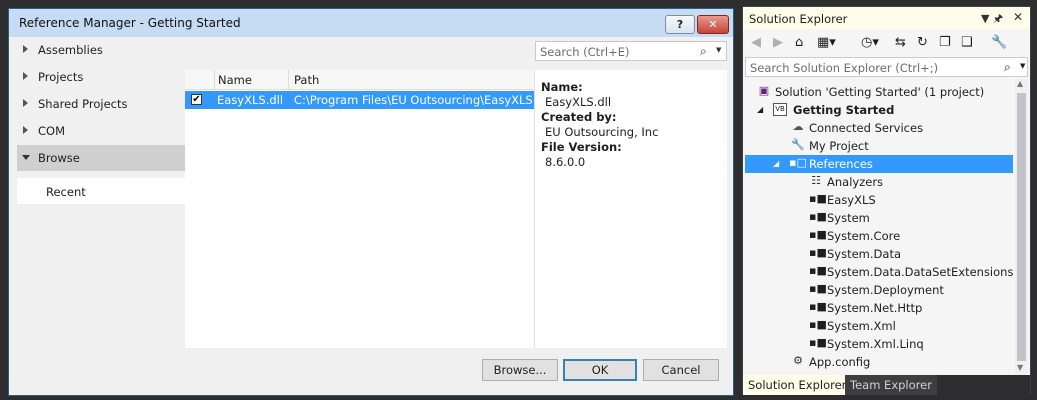 The height and width of the screenshot is (400, 1037). I want to click on scroll-down-icon: ▼, so click(1020, 367).